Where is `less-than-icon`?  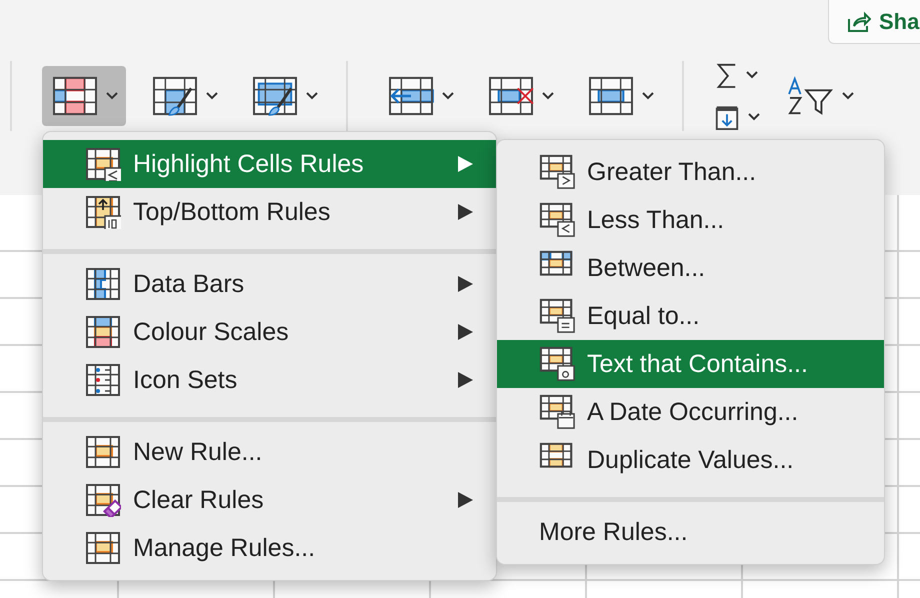 less-than-icon is located at coordinates (557, 220).